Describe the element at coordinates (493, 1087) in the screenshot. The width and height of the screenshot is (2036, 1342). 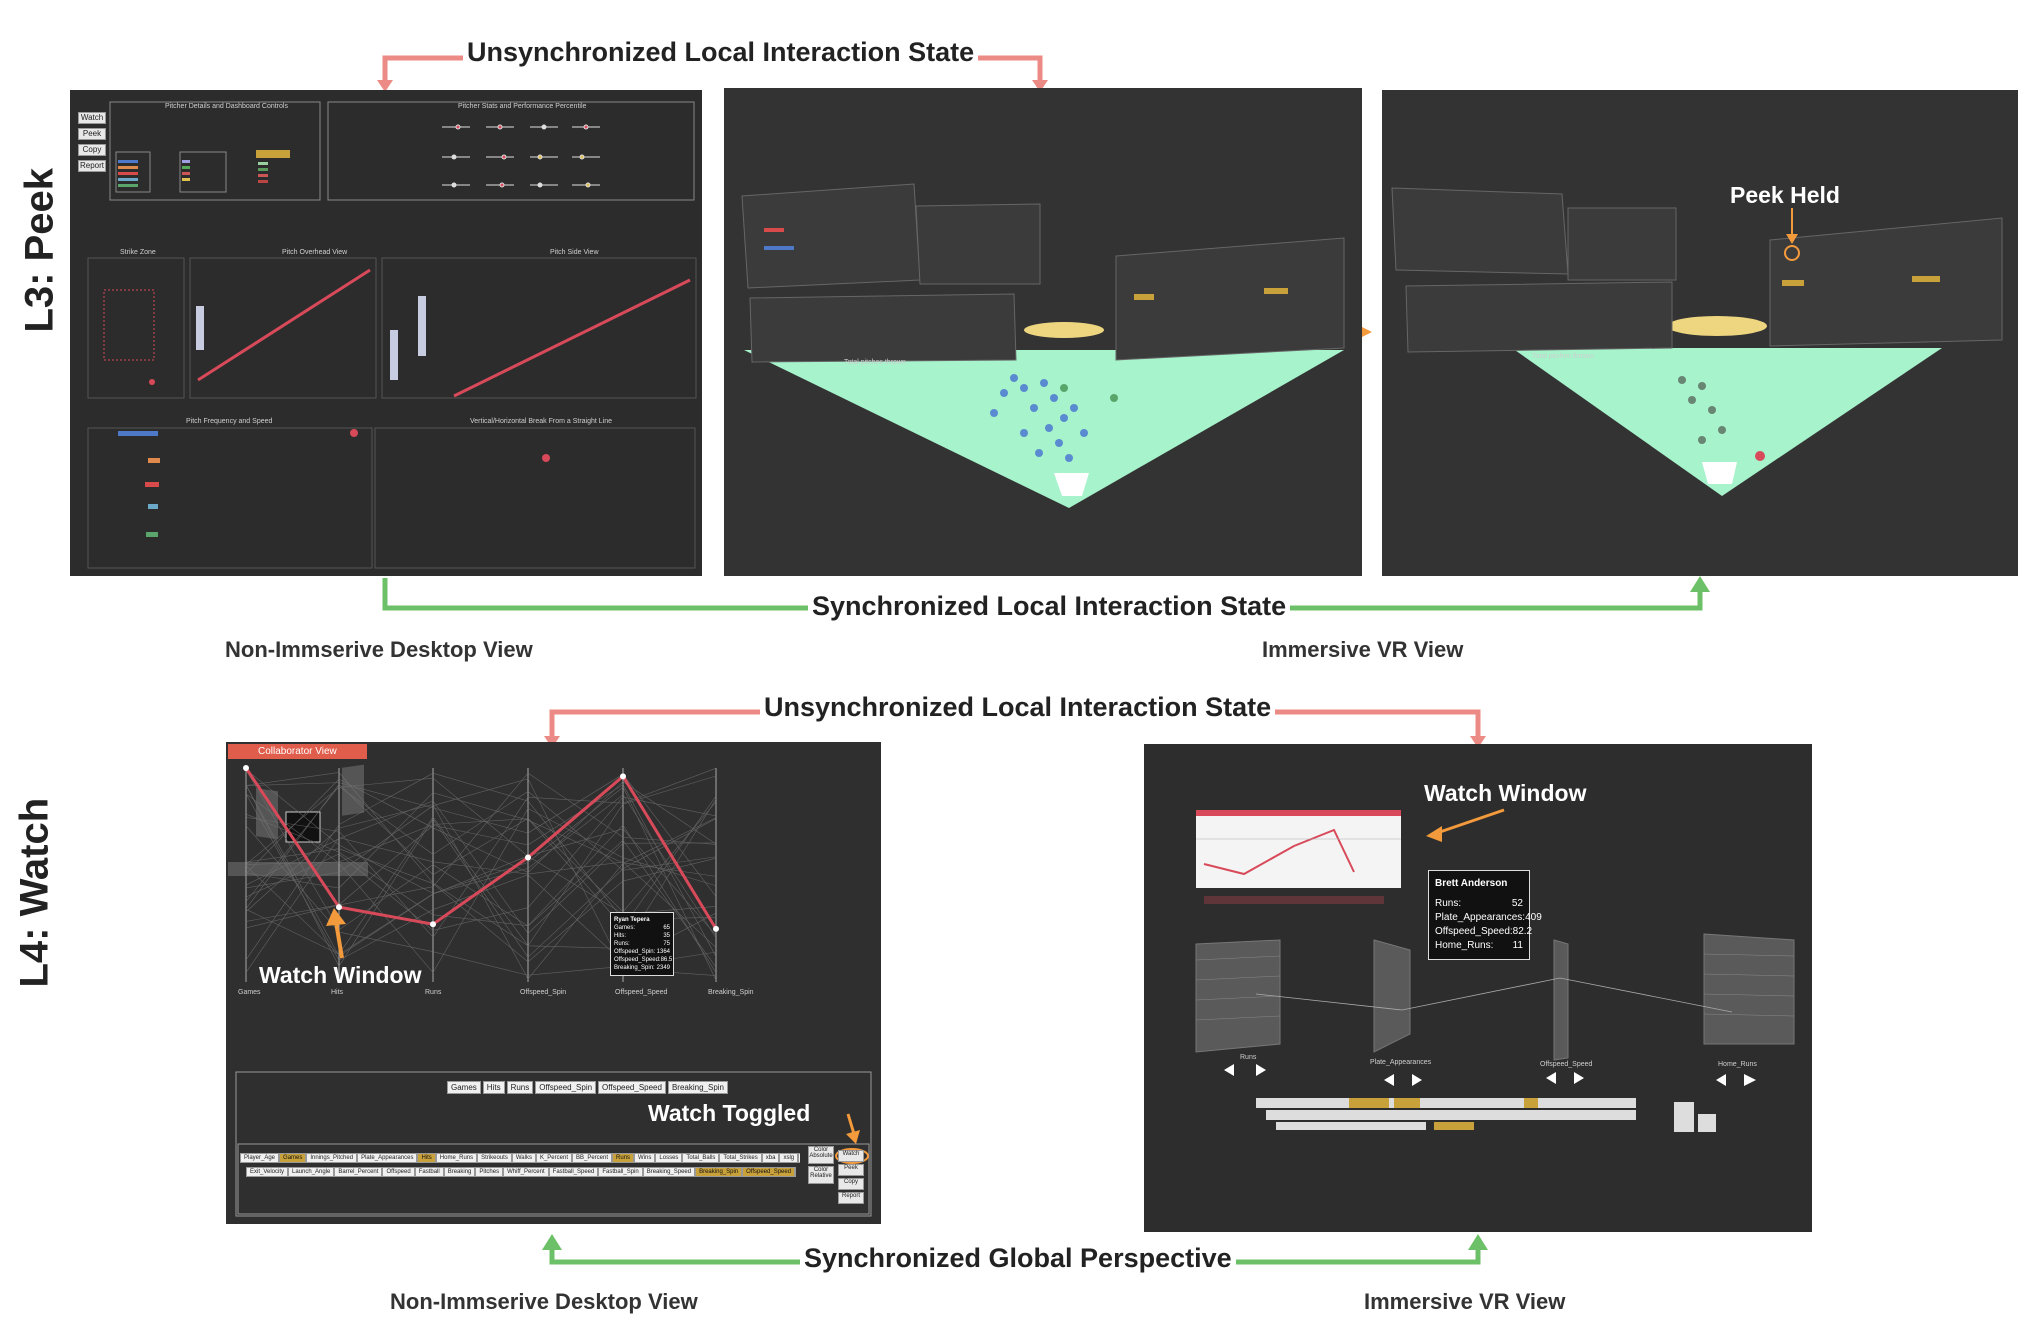
I see `selected-axis-chip: Hits` at that location.